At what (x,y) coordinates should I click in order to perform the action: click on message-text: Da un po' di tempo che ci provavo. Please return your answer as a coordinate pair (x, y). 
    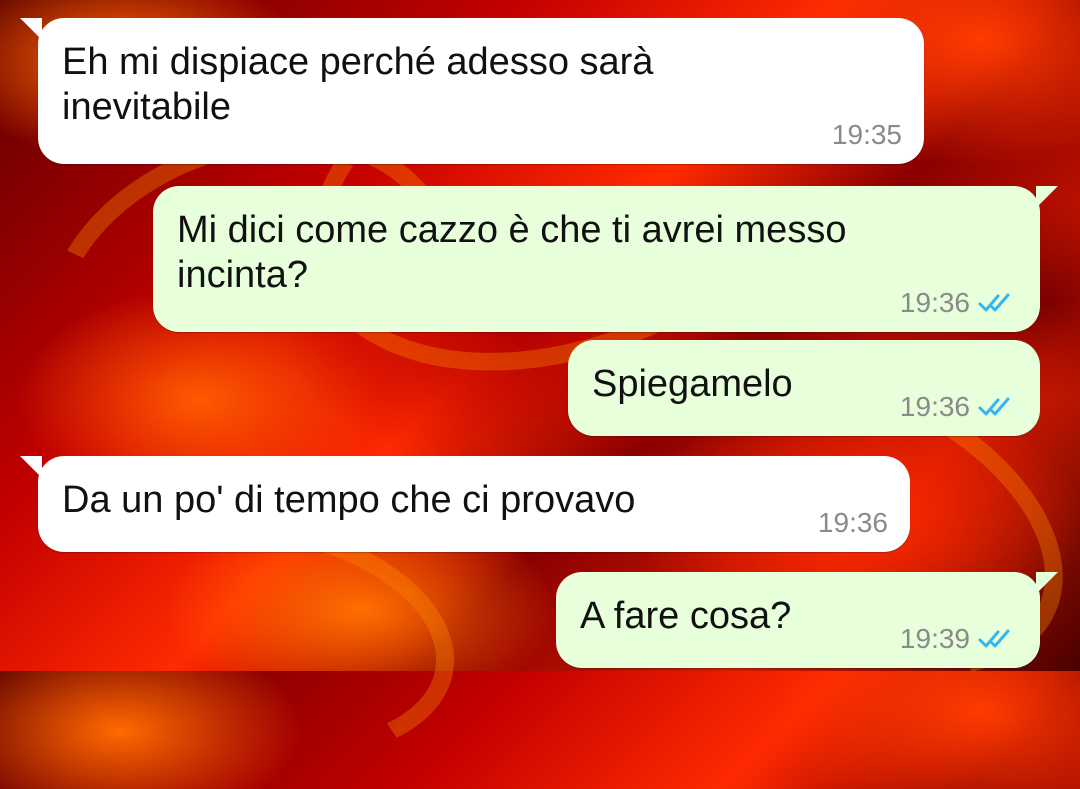
    Looking at the image, I should click on (349, 500).